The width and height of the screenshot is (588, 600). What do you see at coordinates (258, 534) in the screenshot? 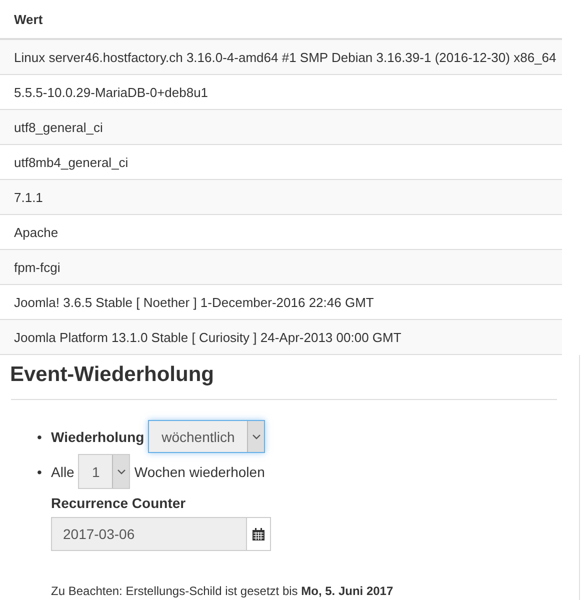
I see `calendar-icon` at bounding box center [258, 534].